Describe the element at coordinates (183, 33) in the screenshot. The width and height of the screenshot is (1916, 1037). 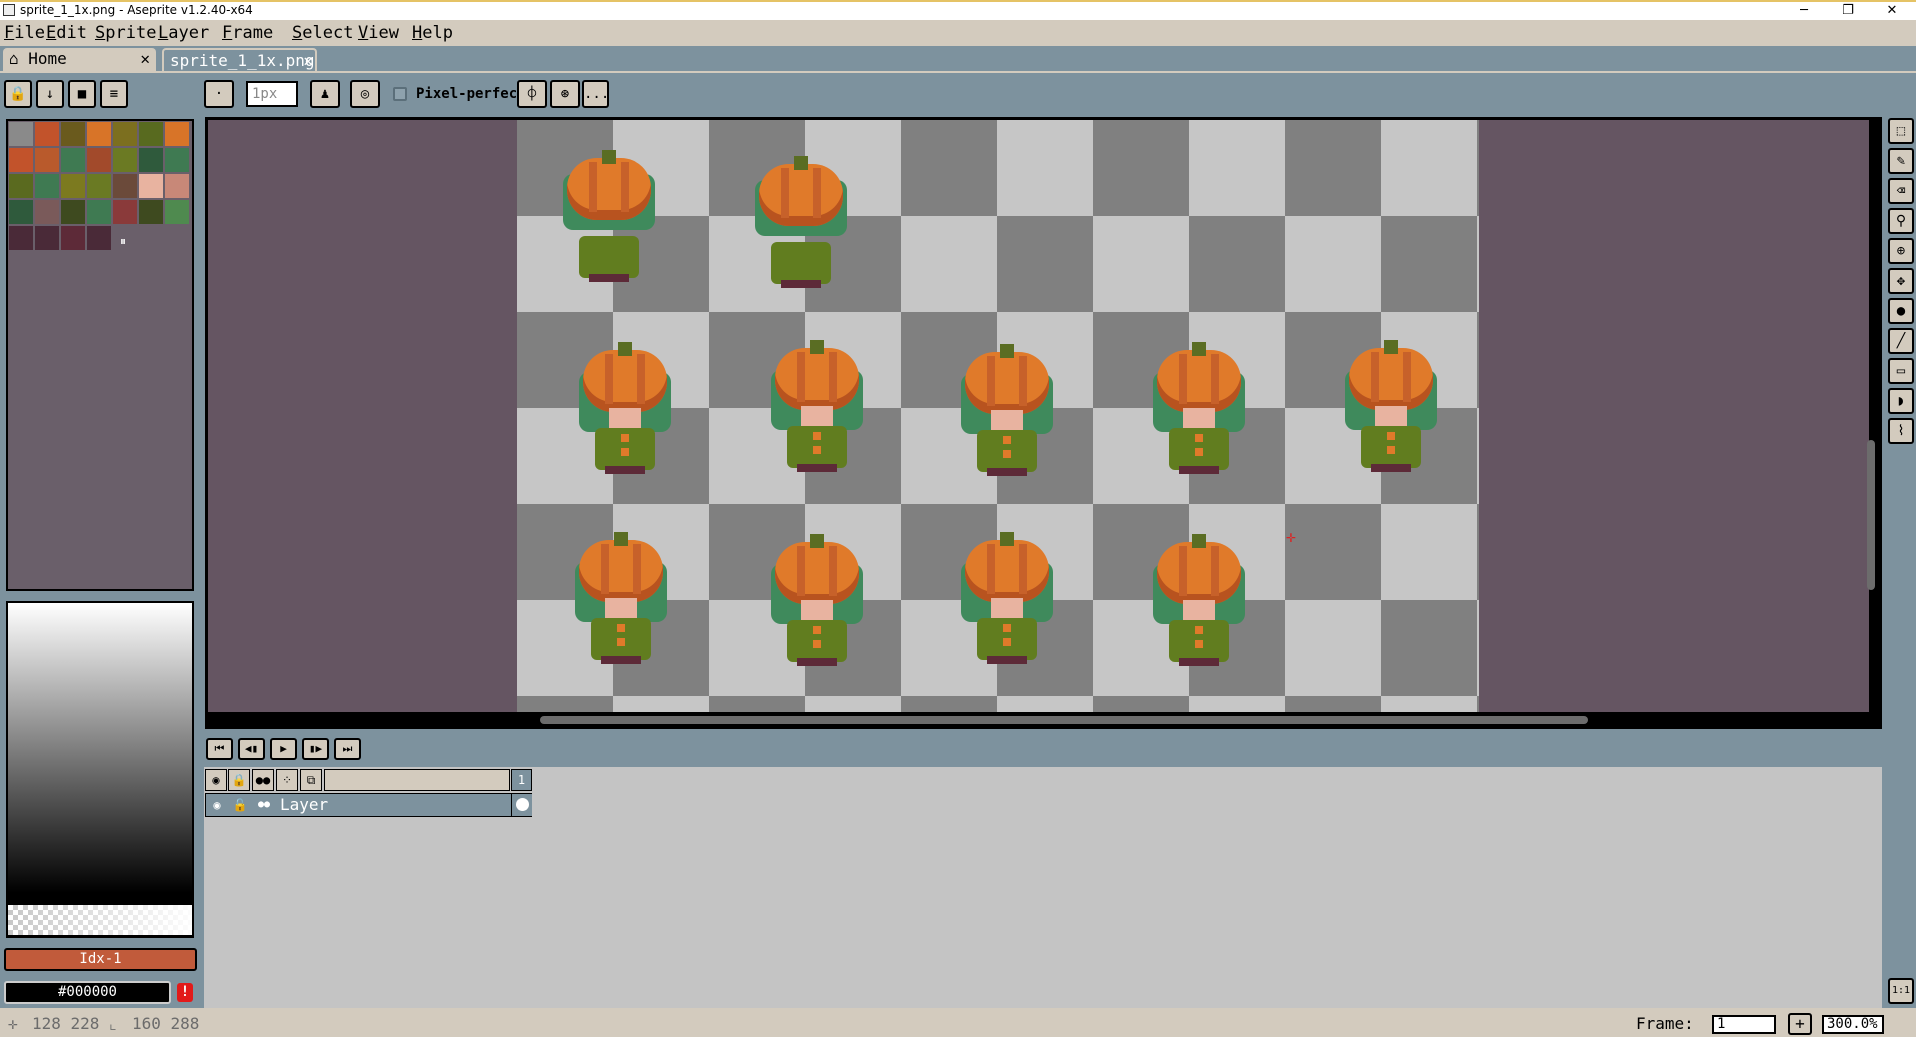
I see `menu-layer: Layer` at that location.